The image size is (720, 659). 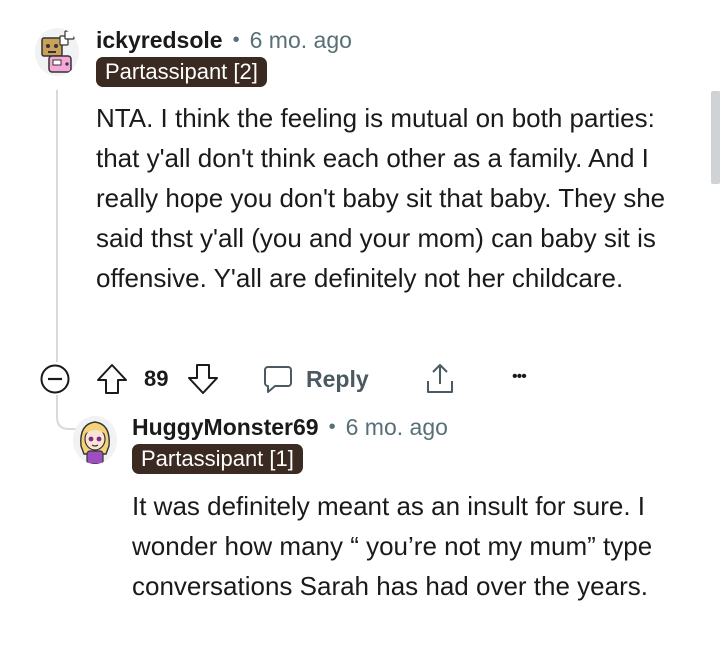 What do you see at coordinates (217, 459) in the screenshot?
I see `reply-flair: Partassipant [1]` at bounding box center [217, 459].